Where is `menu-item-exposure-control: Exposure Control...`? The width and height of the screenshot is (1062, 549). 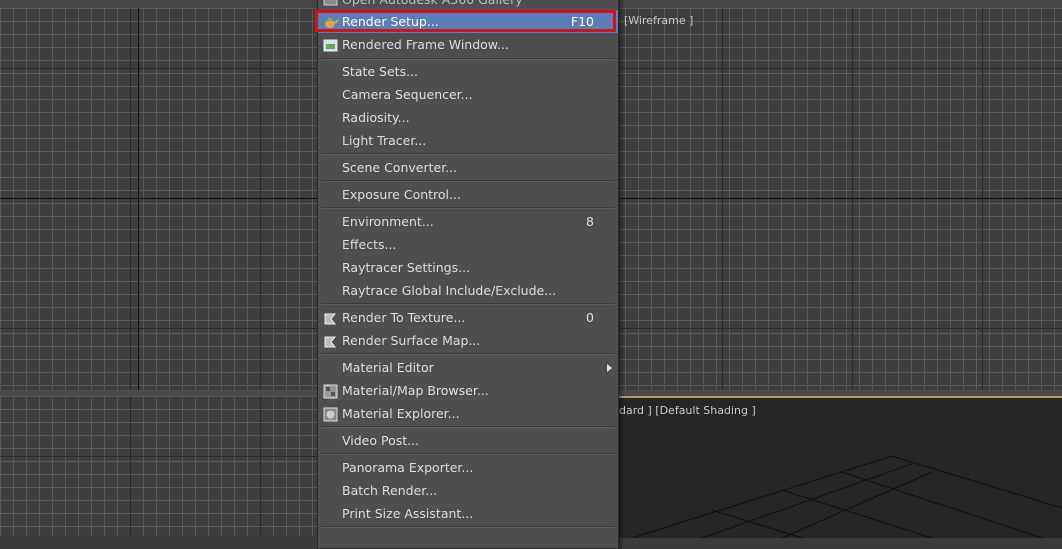
menu-item-exposure-control: Exposure Control... is located at coordinates (468, 194).